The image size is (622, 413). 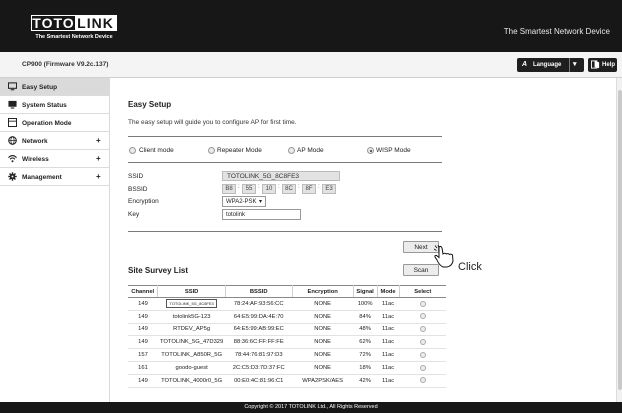 I want to click on ap-mode-label: AP Mode, so click(x=310, y=150).